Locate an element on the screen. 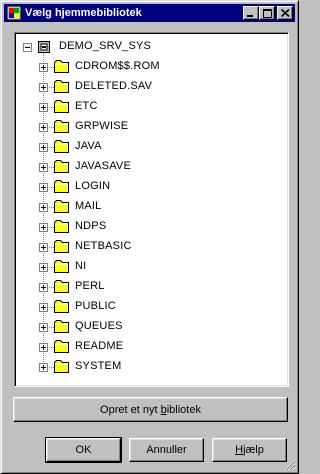 The image size is (320, 474). maximize-button is located at coordinates (267, 13).